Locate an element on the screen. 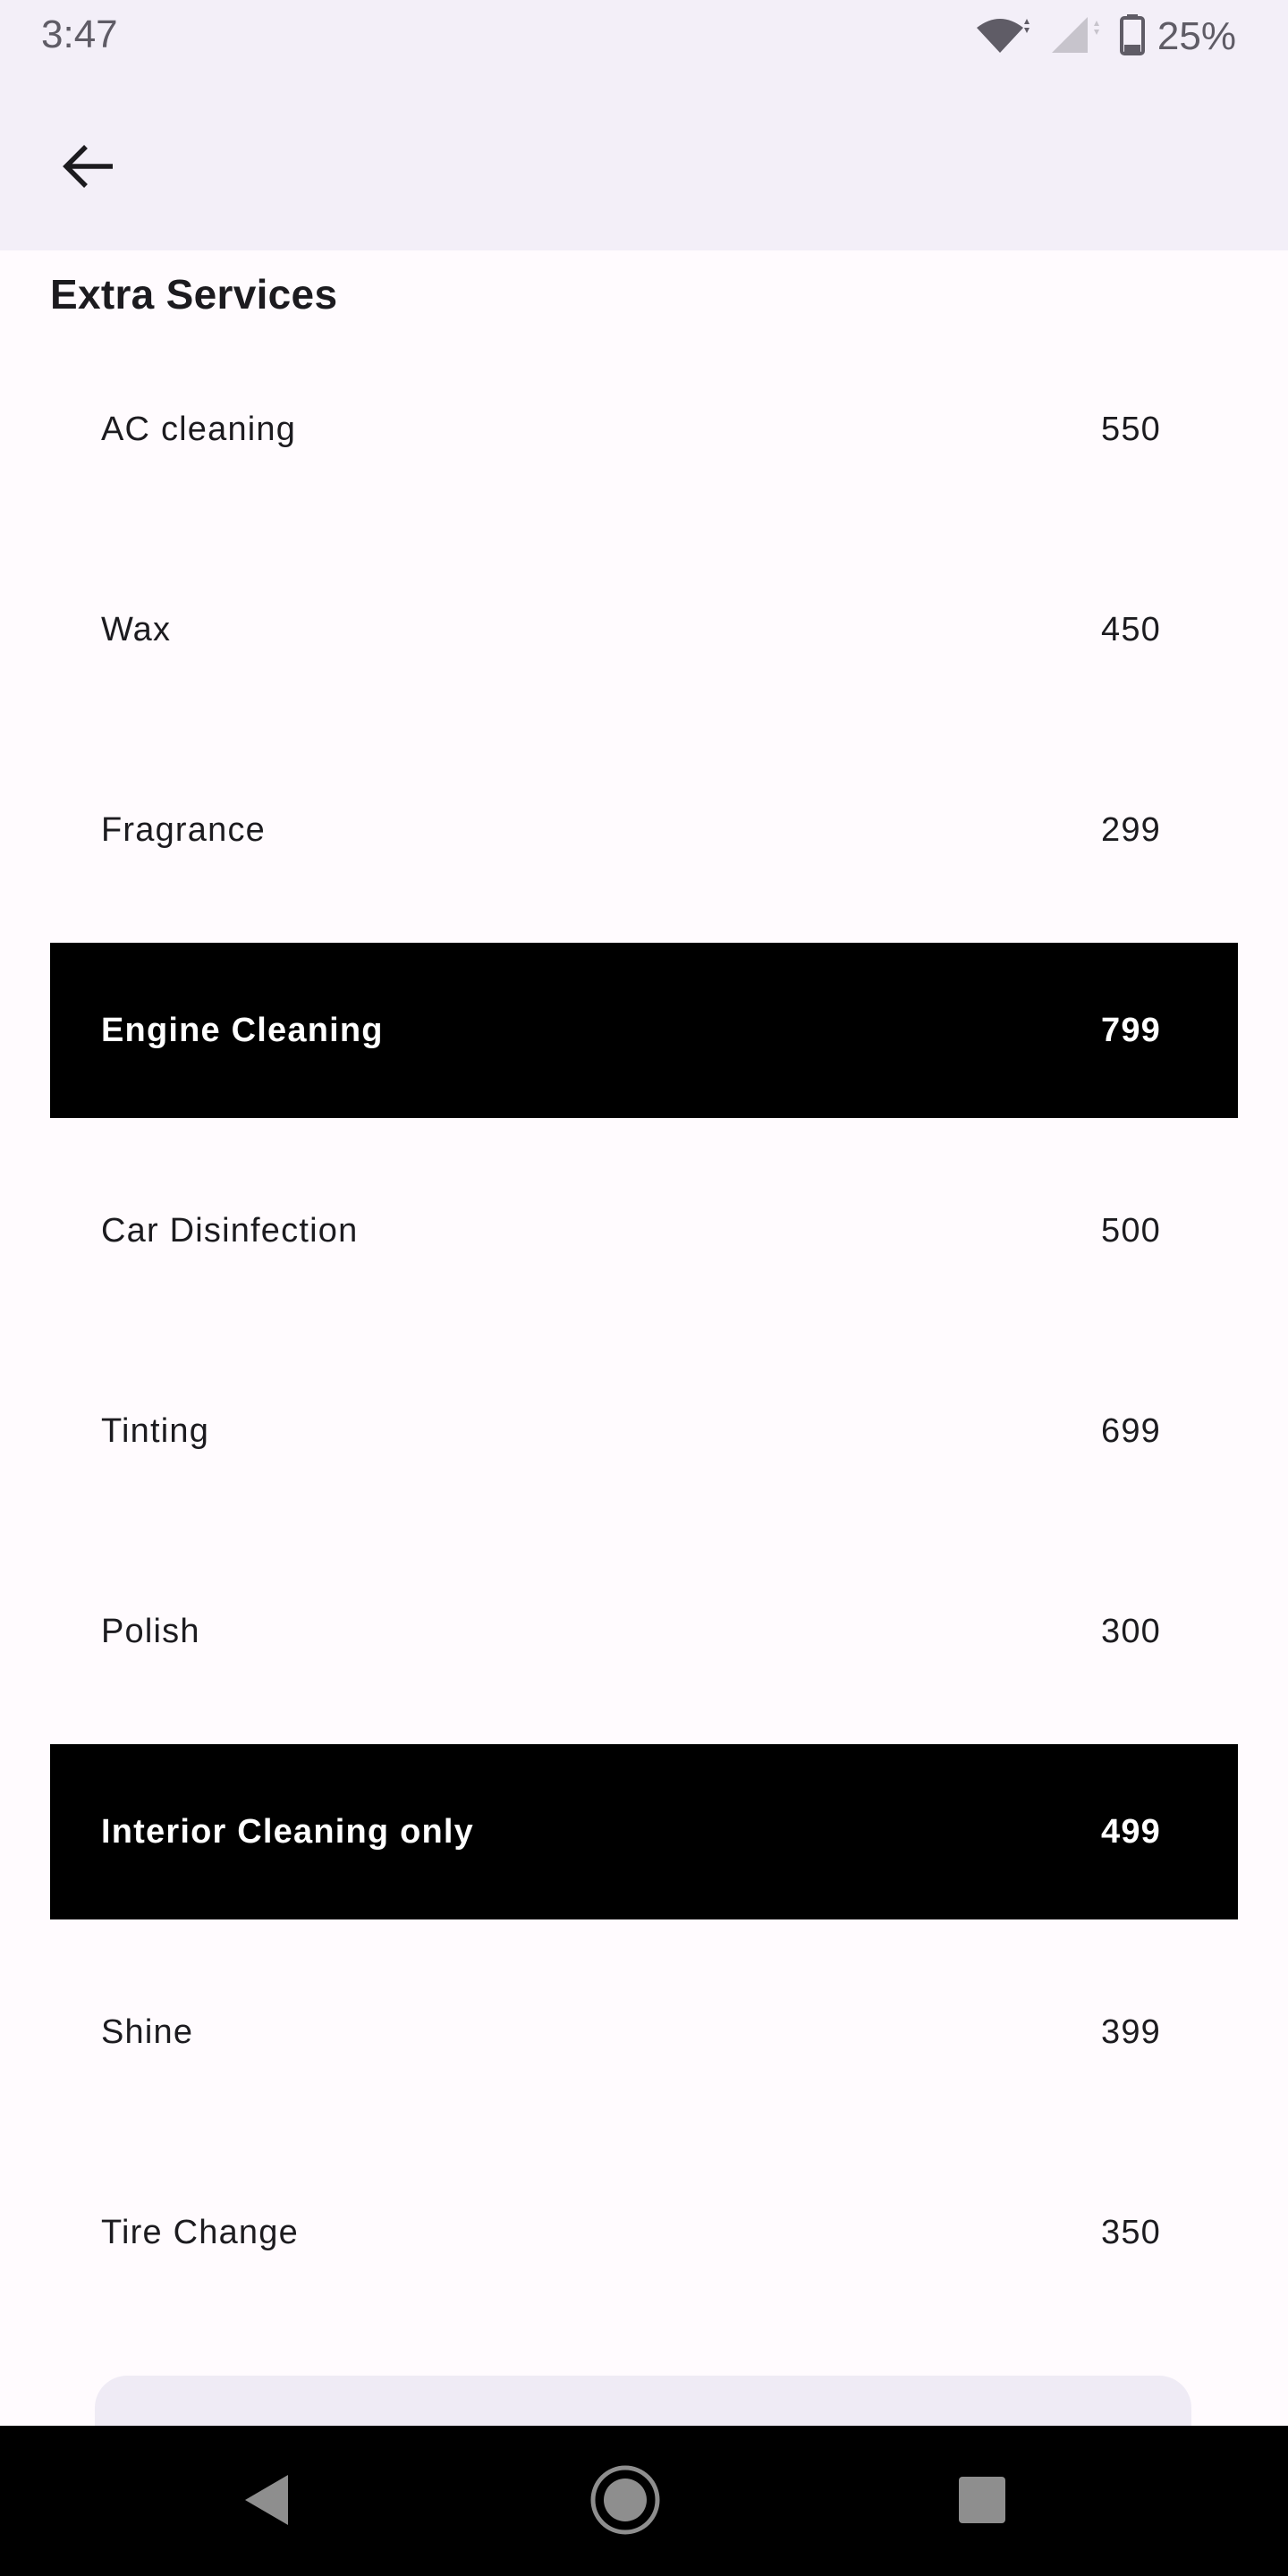 The width and height of the screenshot is (1288, 2576). service-name: Tire Change is located at coordinates (200, 2232).